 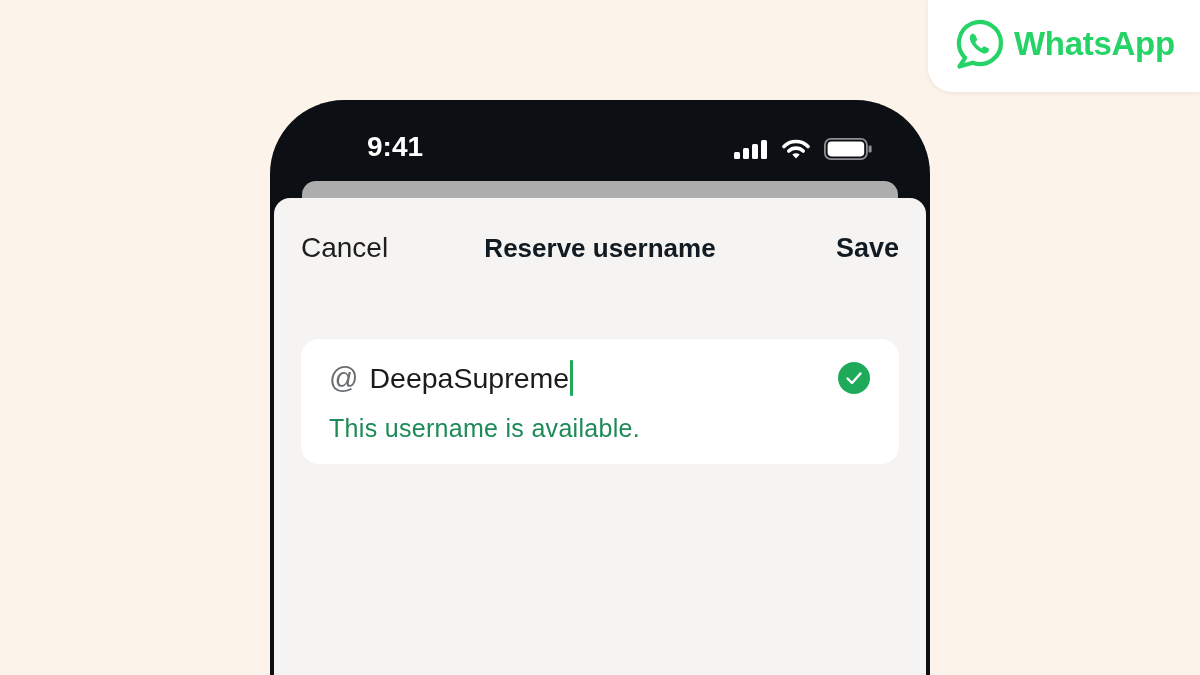 I want to click on chat-bubble-phone-icon, so click(x=980, y=44).